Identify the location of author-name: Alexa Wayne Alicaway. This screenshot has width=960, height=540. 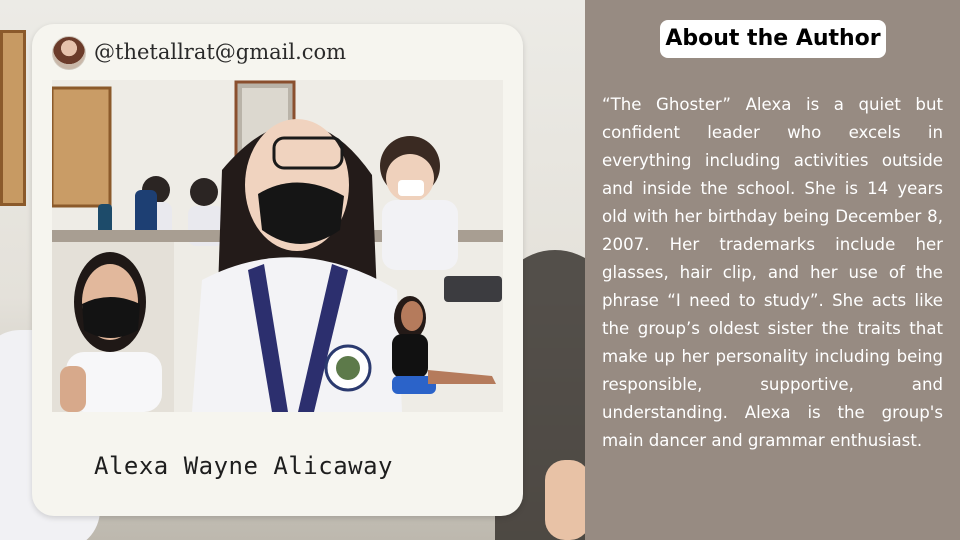
(243, 466).